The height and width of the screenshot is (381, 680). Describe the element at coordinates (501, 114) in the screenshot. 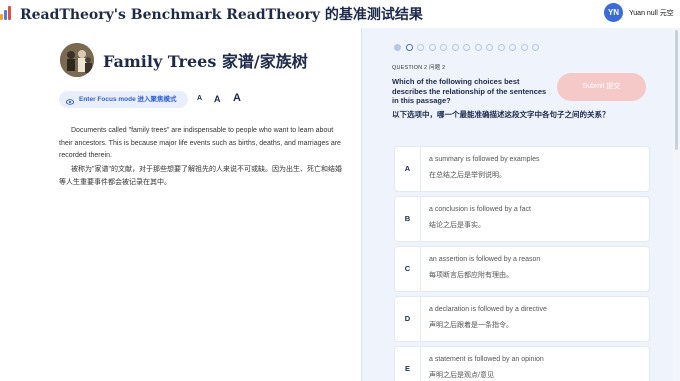

I see `question-text-zh: 以下选项中，哪一个最能准确描述这段文字中各句子之间的关系？` at that location.